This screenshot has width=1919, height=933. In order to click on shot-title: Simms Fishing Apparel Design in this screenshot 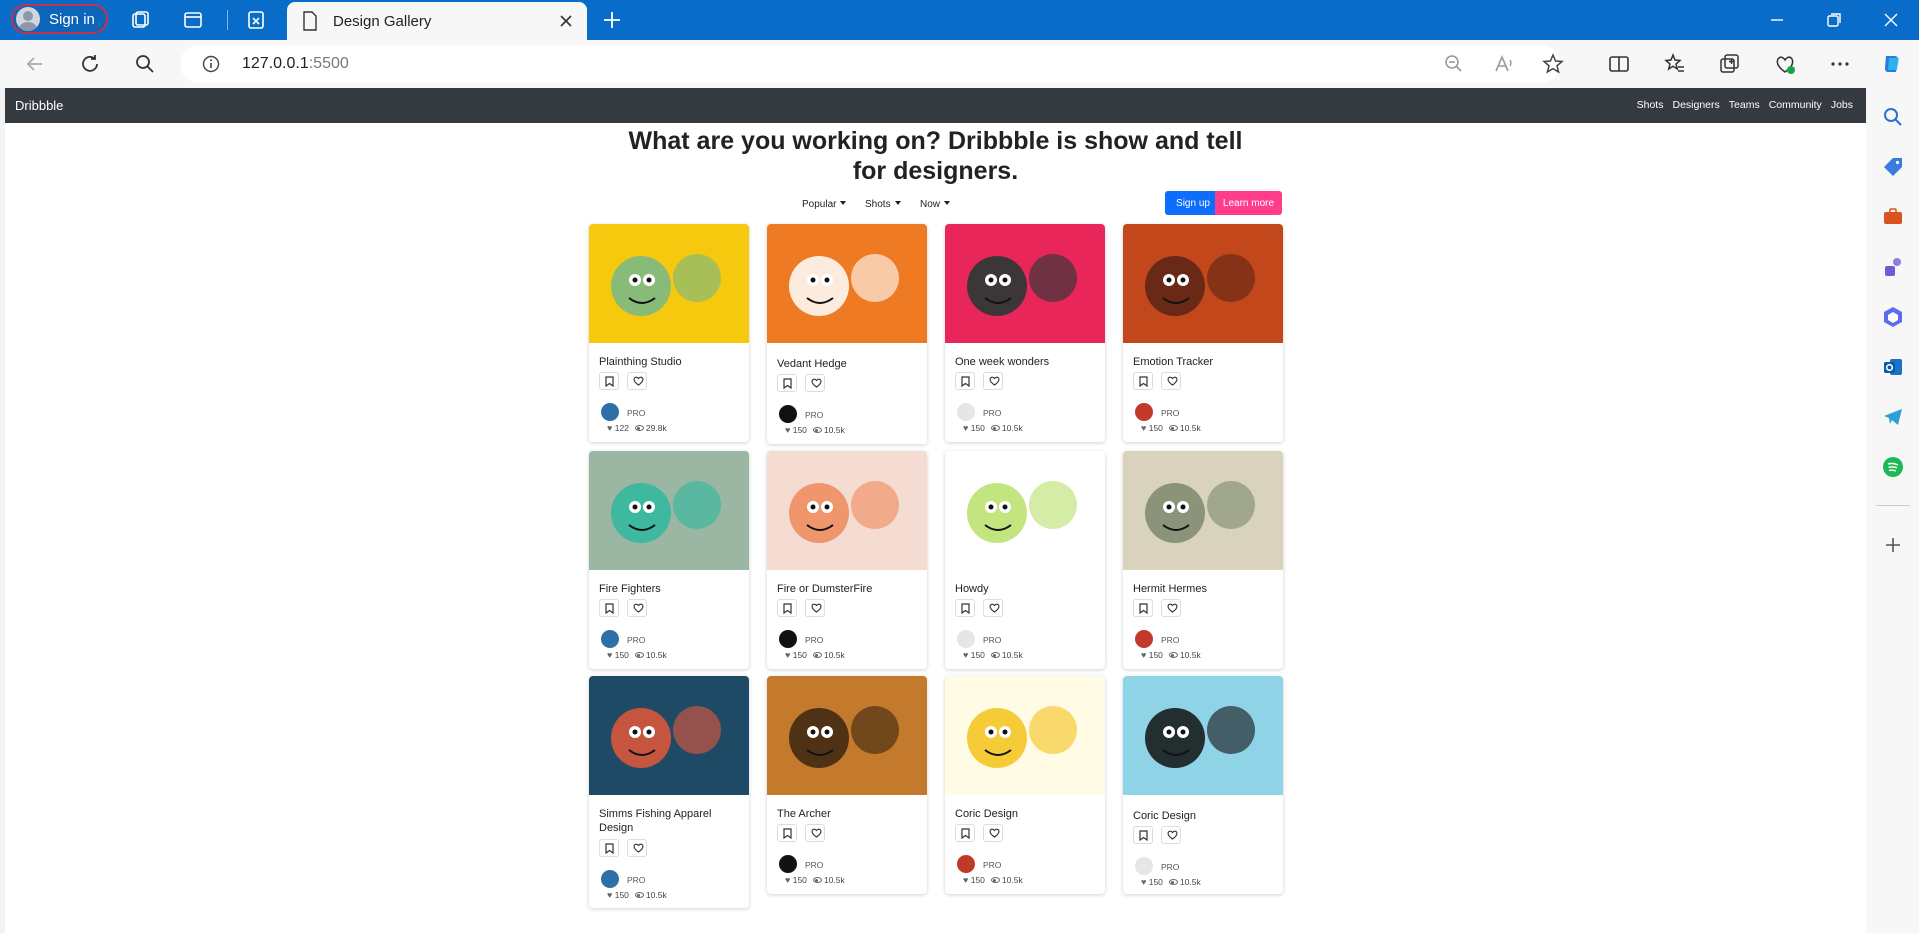, I will do `click(669, 821)`.